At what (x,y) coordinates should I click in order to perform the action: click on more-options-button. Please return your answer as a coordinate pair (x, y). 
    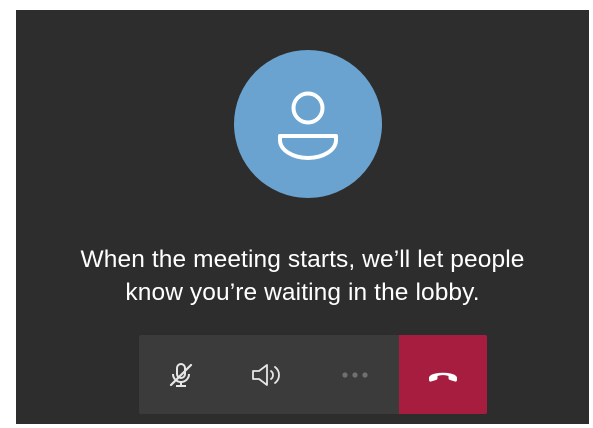
    Looking at the image, I should click on (355, 374).